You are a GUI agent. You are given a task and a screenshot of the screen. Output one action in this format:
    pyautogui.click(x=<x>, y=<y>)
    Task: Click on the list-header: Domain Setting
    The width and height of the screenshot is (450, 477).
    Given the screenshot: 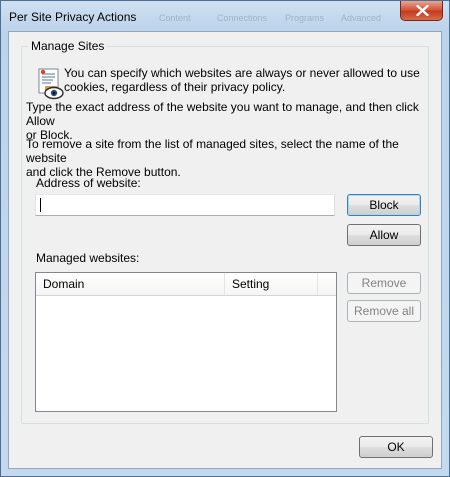 What is the action you would take?
    pyautogui.click(x=186, y=284)
    